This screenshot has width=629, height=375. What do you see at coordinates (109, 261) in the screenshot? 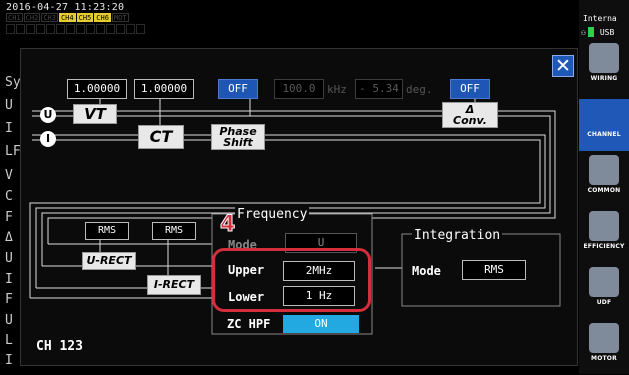
I see `u-rectifier-block: U-RECT` at bounding box center [109, 261].